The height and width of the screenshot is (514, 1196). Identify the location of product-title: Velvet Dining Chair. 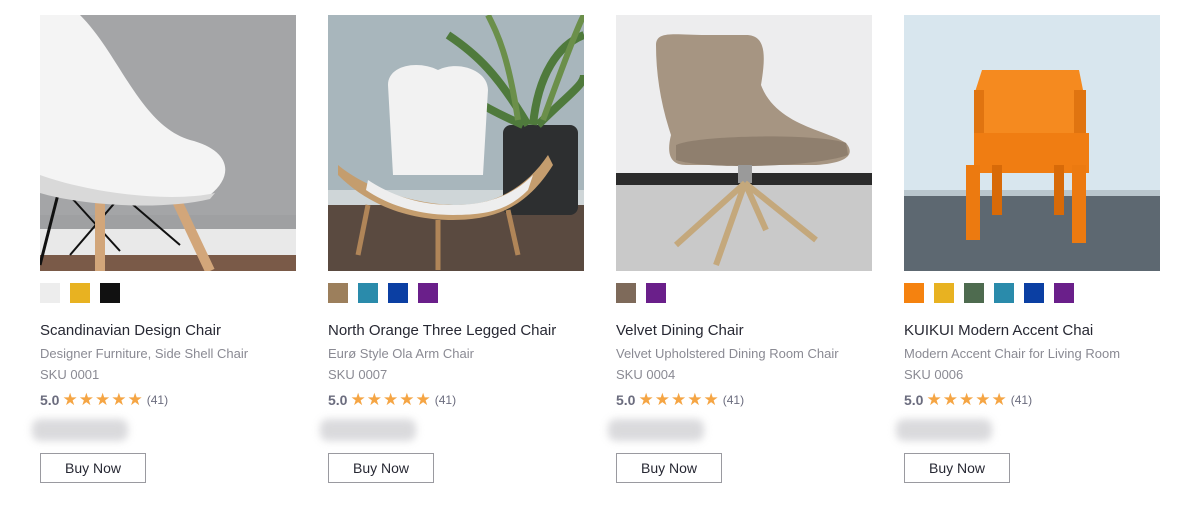
(744, 331).